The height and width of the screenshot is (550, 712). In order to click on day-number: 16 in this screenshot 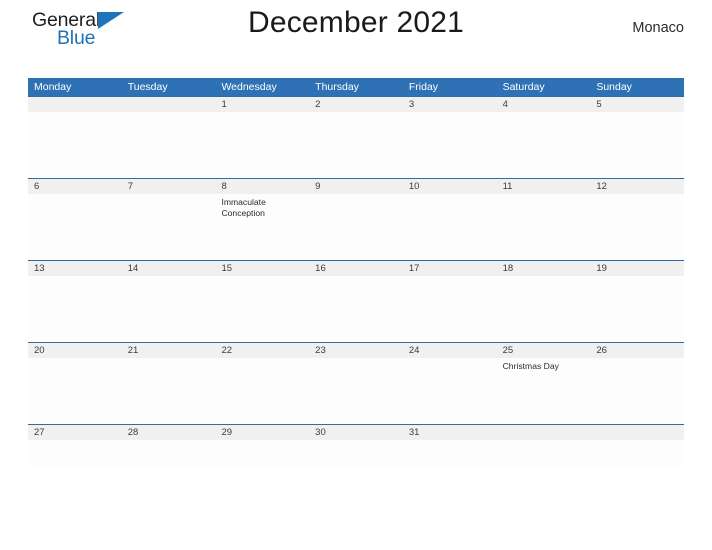, I will do `click(356, 268)`.